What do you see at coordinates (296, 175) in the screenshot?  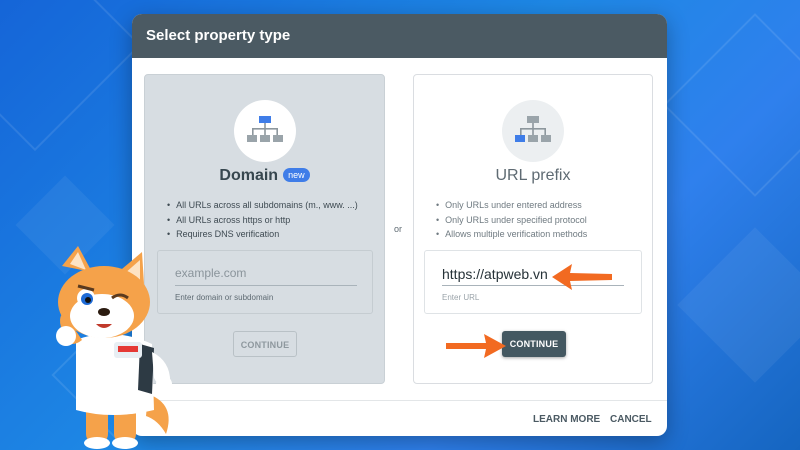 I see `new-badge: new` at bounding box center [296, 175].